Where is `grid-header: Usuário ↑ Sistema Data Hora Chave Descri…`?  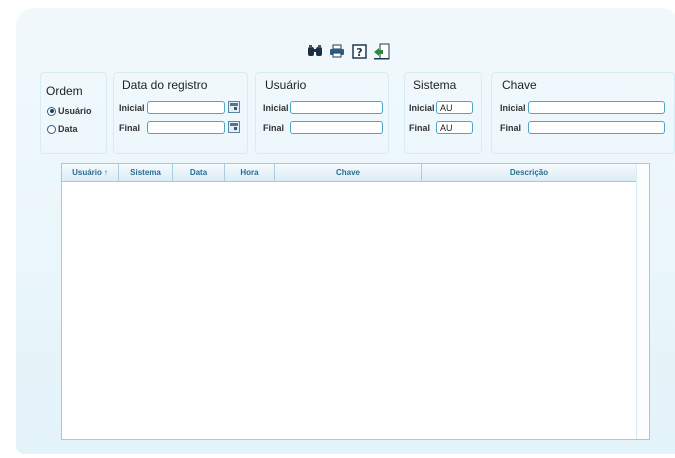
grid-header: Usuário ↑ Sistema Data Hora Chave Descri… is located at coordinates (355, 173).